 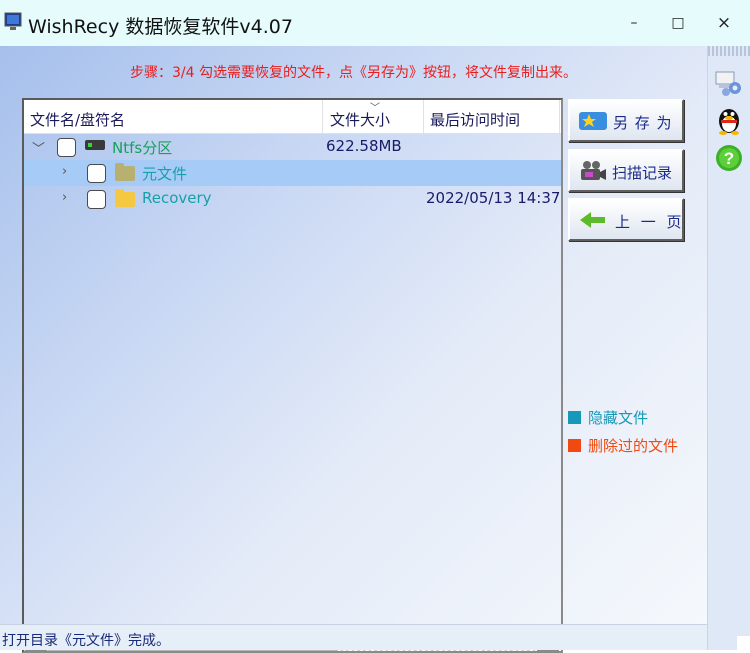 I want to click on legend-deleted: 删除过的文件, so click(x=623, y=445).